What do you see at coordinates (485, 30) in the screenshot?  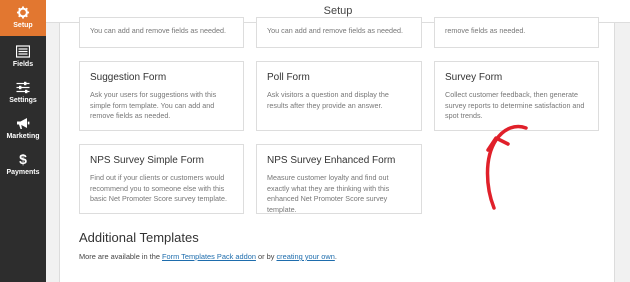 I see `card-description: remove fields as needed.` at bounding box center [485, 30].